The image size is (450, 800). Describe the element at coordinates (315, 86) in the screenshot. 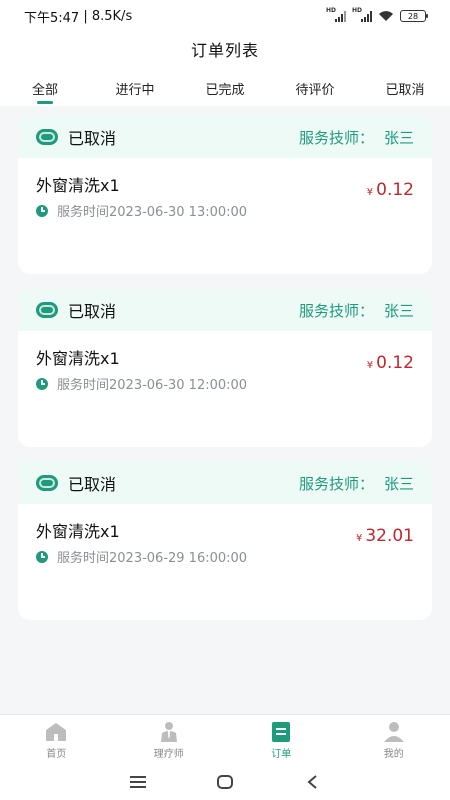

I see `tab-pending-review: 待评价` at that location.